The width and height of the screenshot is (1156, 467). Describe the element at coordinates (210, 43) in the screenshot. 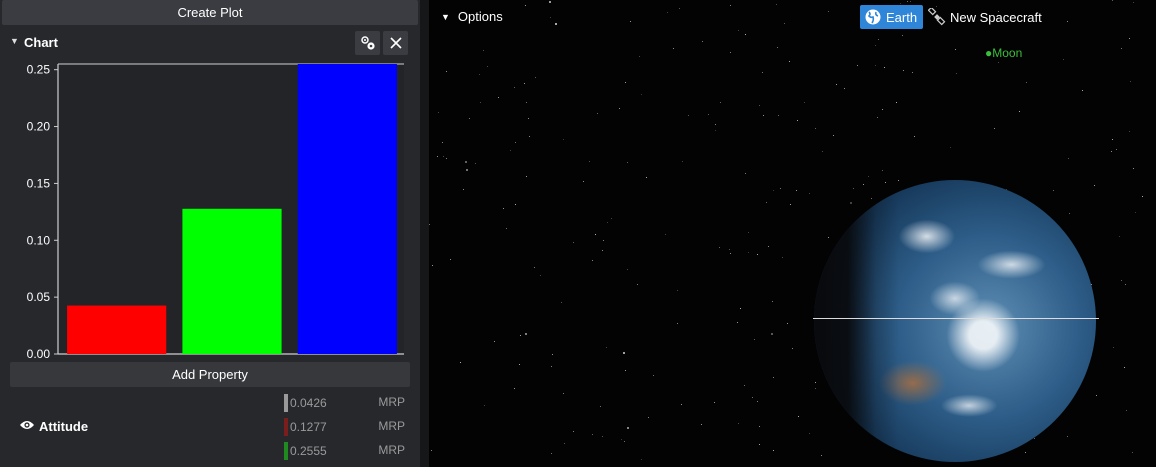

I see `chart-header: ▼ Chart` at that location.